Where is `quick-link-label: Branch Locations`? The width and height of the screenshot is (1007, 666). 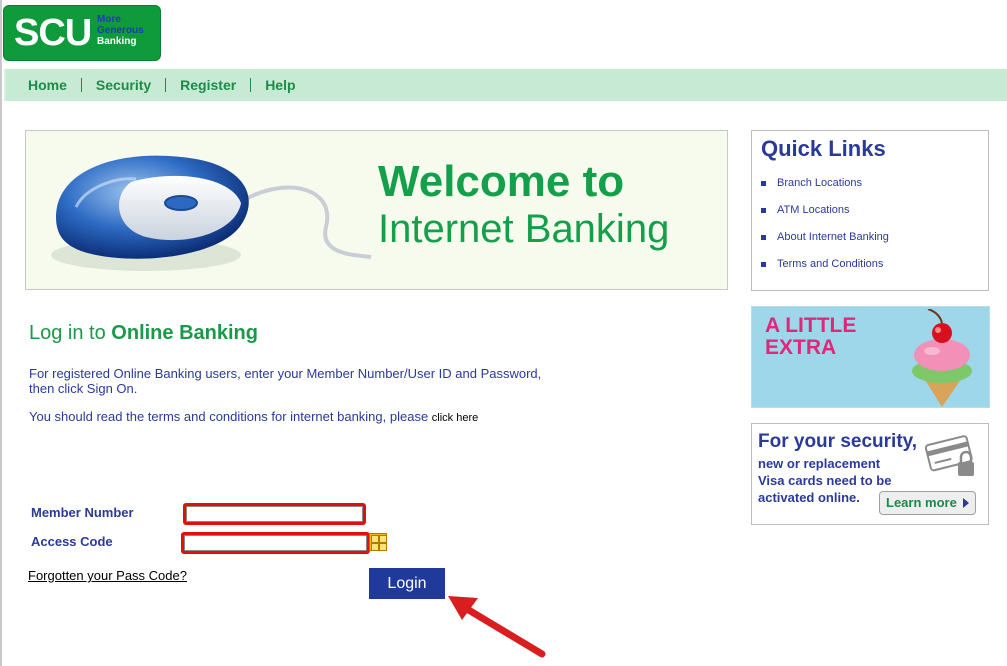 quick-link-label: Branch Locations is located at coordinates (819, 183).